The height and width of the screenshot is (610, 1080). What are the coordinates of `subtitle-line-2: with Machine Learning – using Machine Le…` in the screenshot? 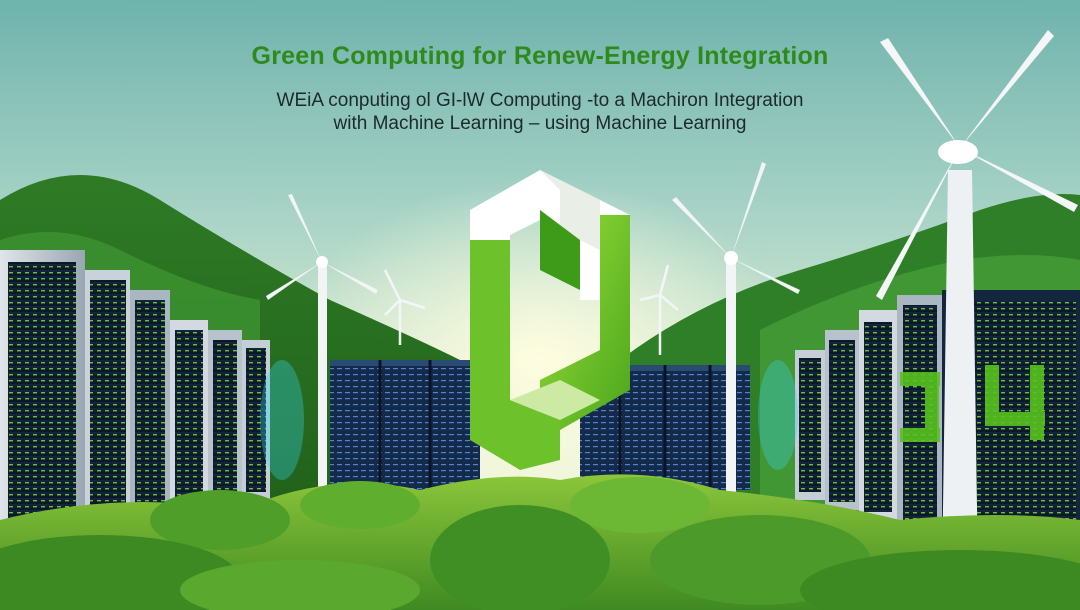 It's located at (540, 123).